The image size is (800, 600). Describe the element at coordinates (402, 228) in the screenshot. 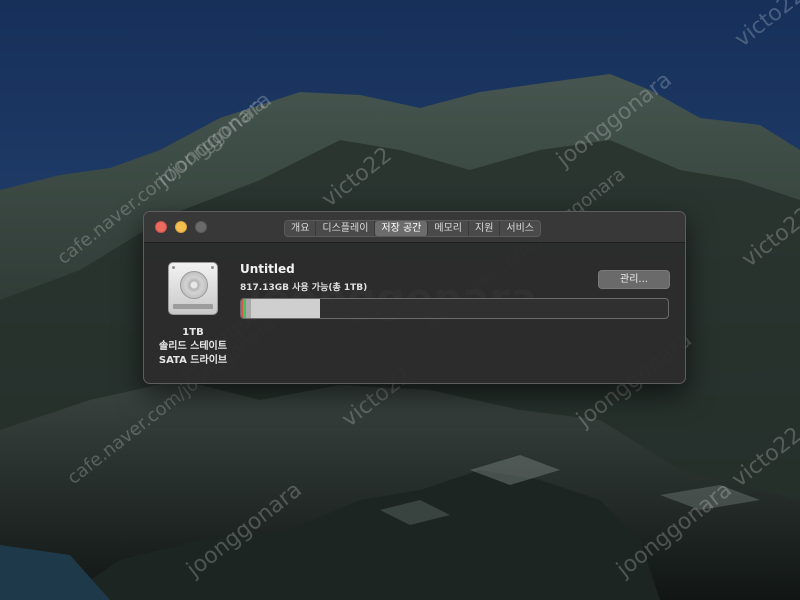

I see `tab-storage: 저장 공간` at that location.